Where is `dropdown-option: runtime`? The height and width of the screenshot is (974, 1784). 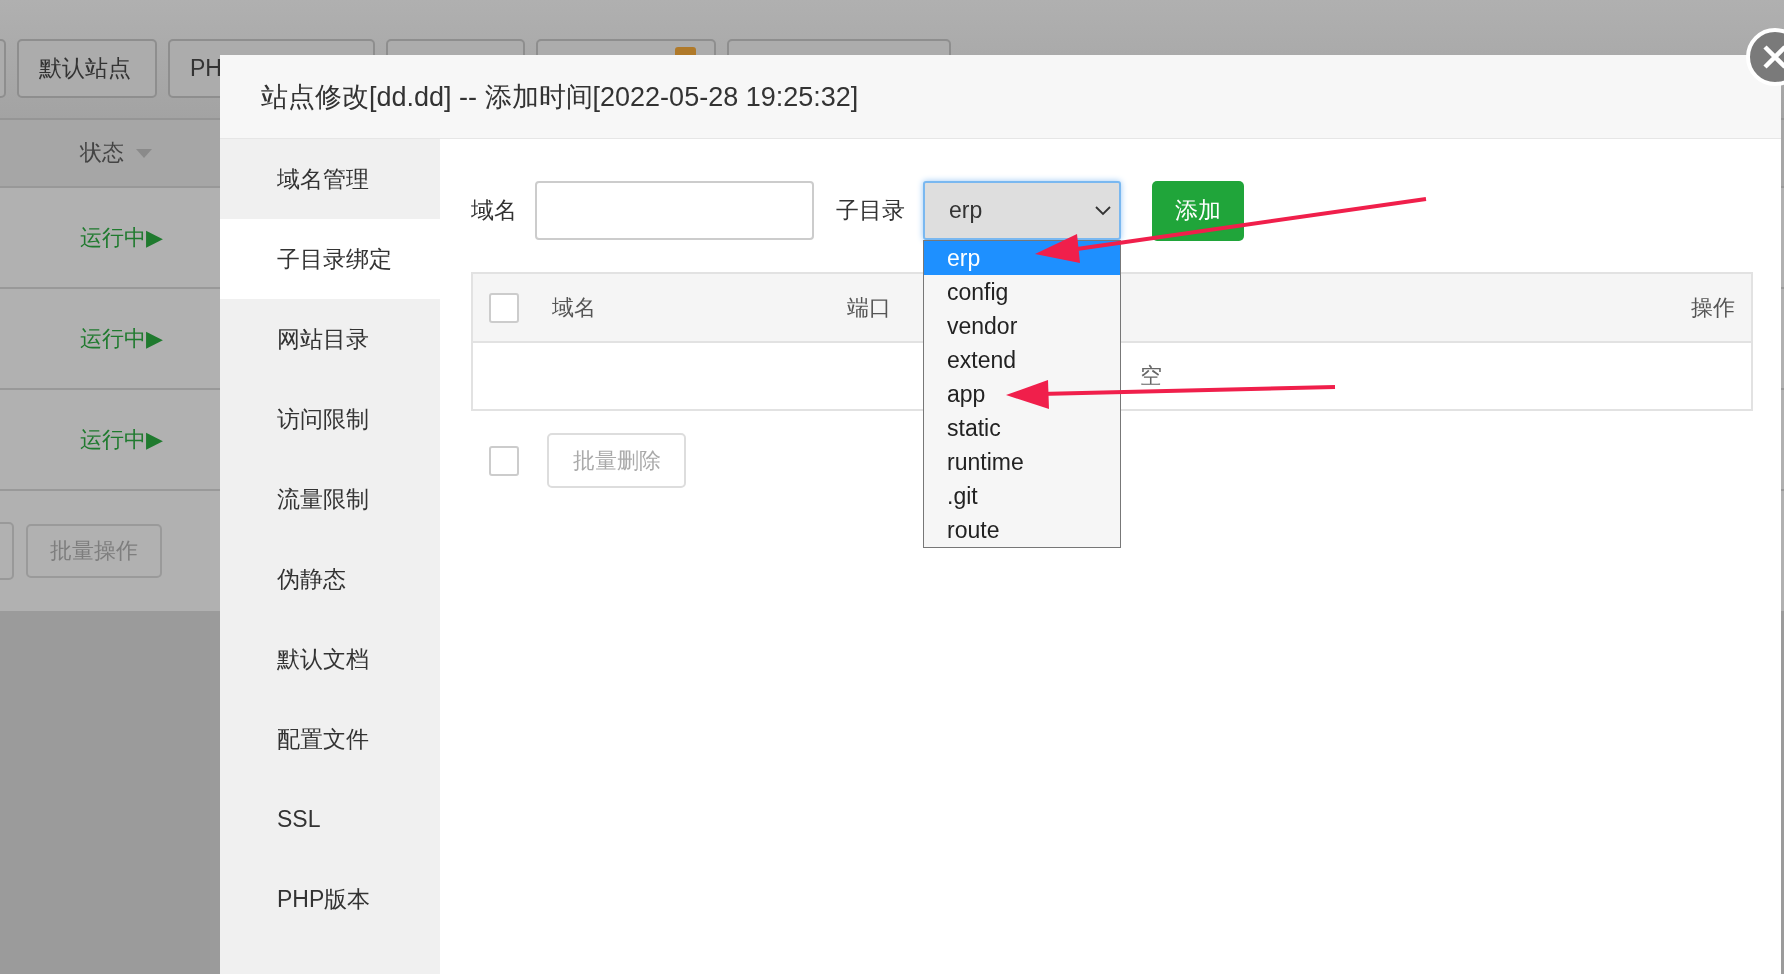
dropdown-option: runtime is located at coordinates (1022, 462).